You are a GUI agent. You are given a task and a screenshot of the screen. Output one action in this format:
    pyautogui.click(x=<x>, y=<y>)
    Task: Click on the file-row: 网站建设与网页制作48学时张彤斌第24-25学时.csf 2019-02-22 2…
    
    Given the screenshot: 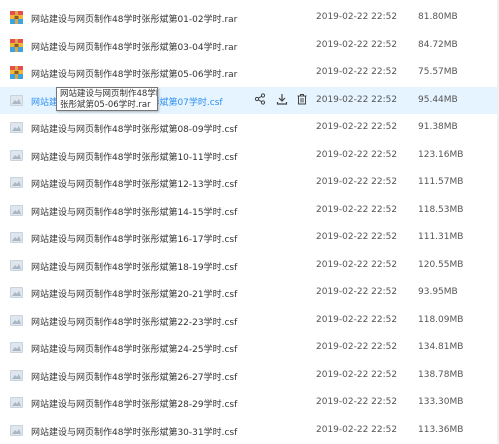 What is the action you would take?
    pyautogui.click(x=249, y=347)
    